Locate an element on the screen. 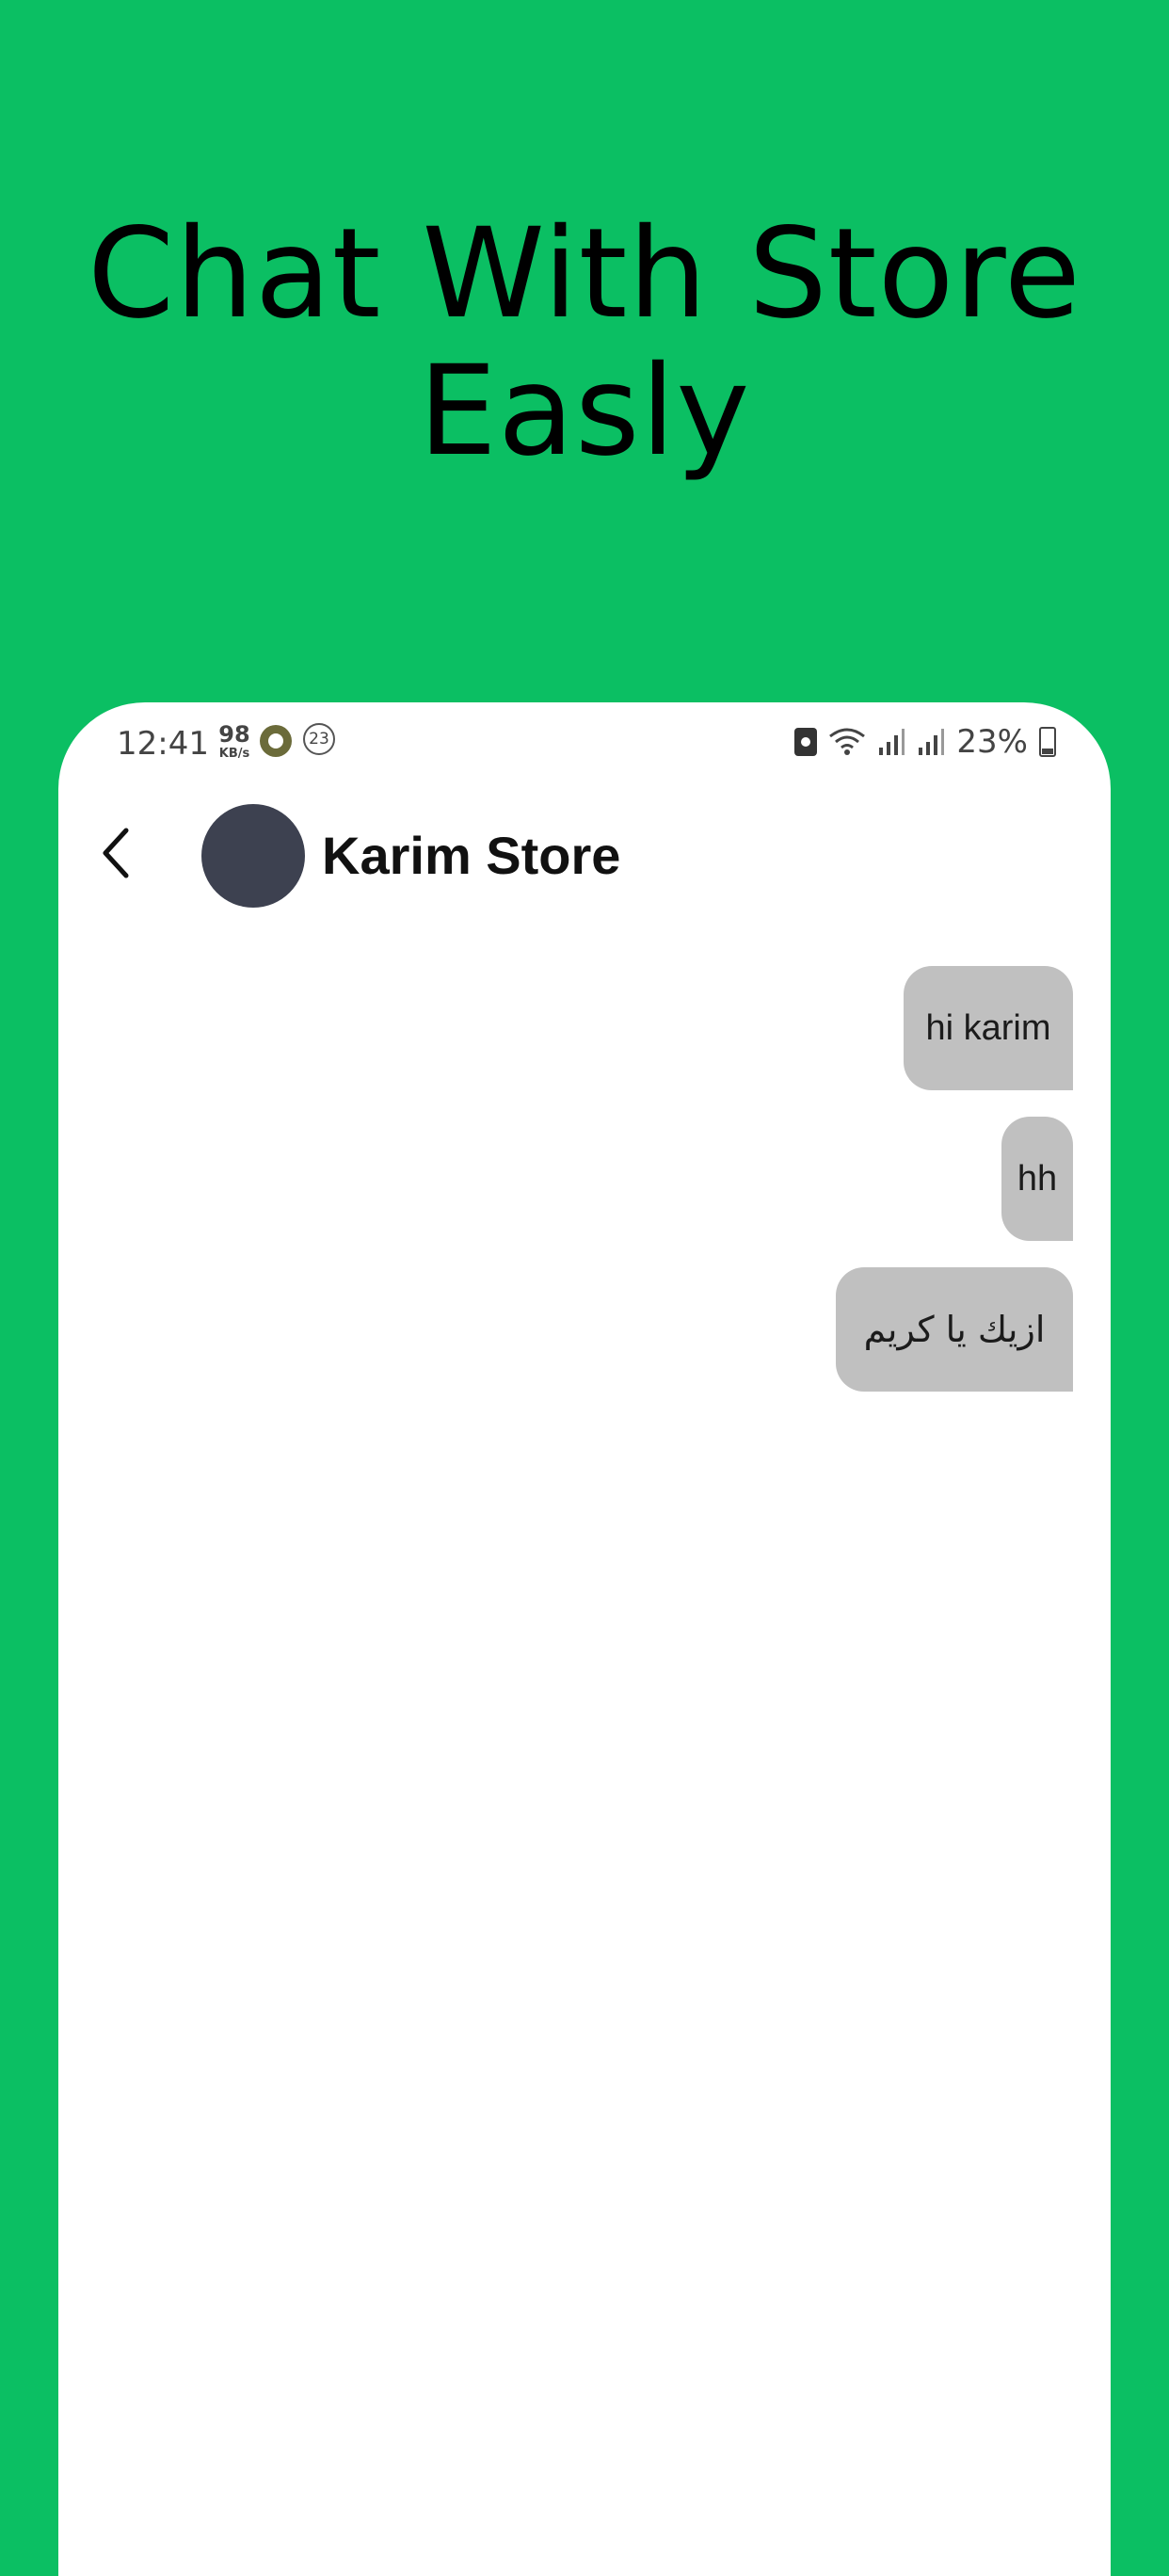 The image size is (1169, 2576). notification-count-badge: 23 is located at coordinates (319, 739).